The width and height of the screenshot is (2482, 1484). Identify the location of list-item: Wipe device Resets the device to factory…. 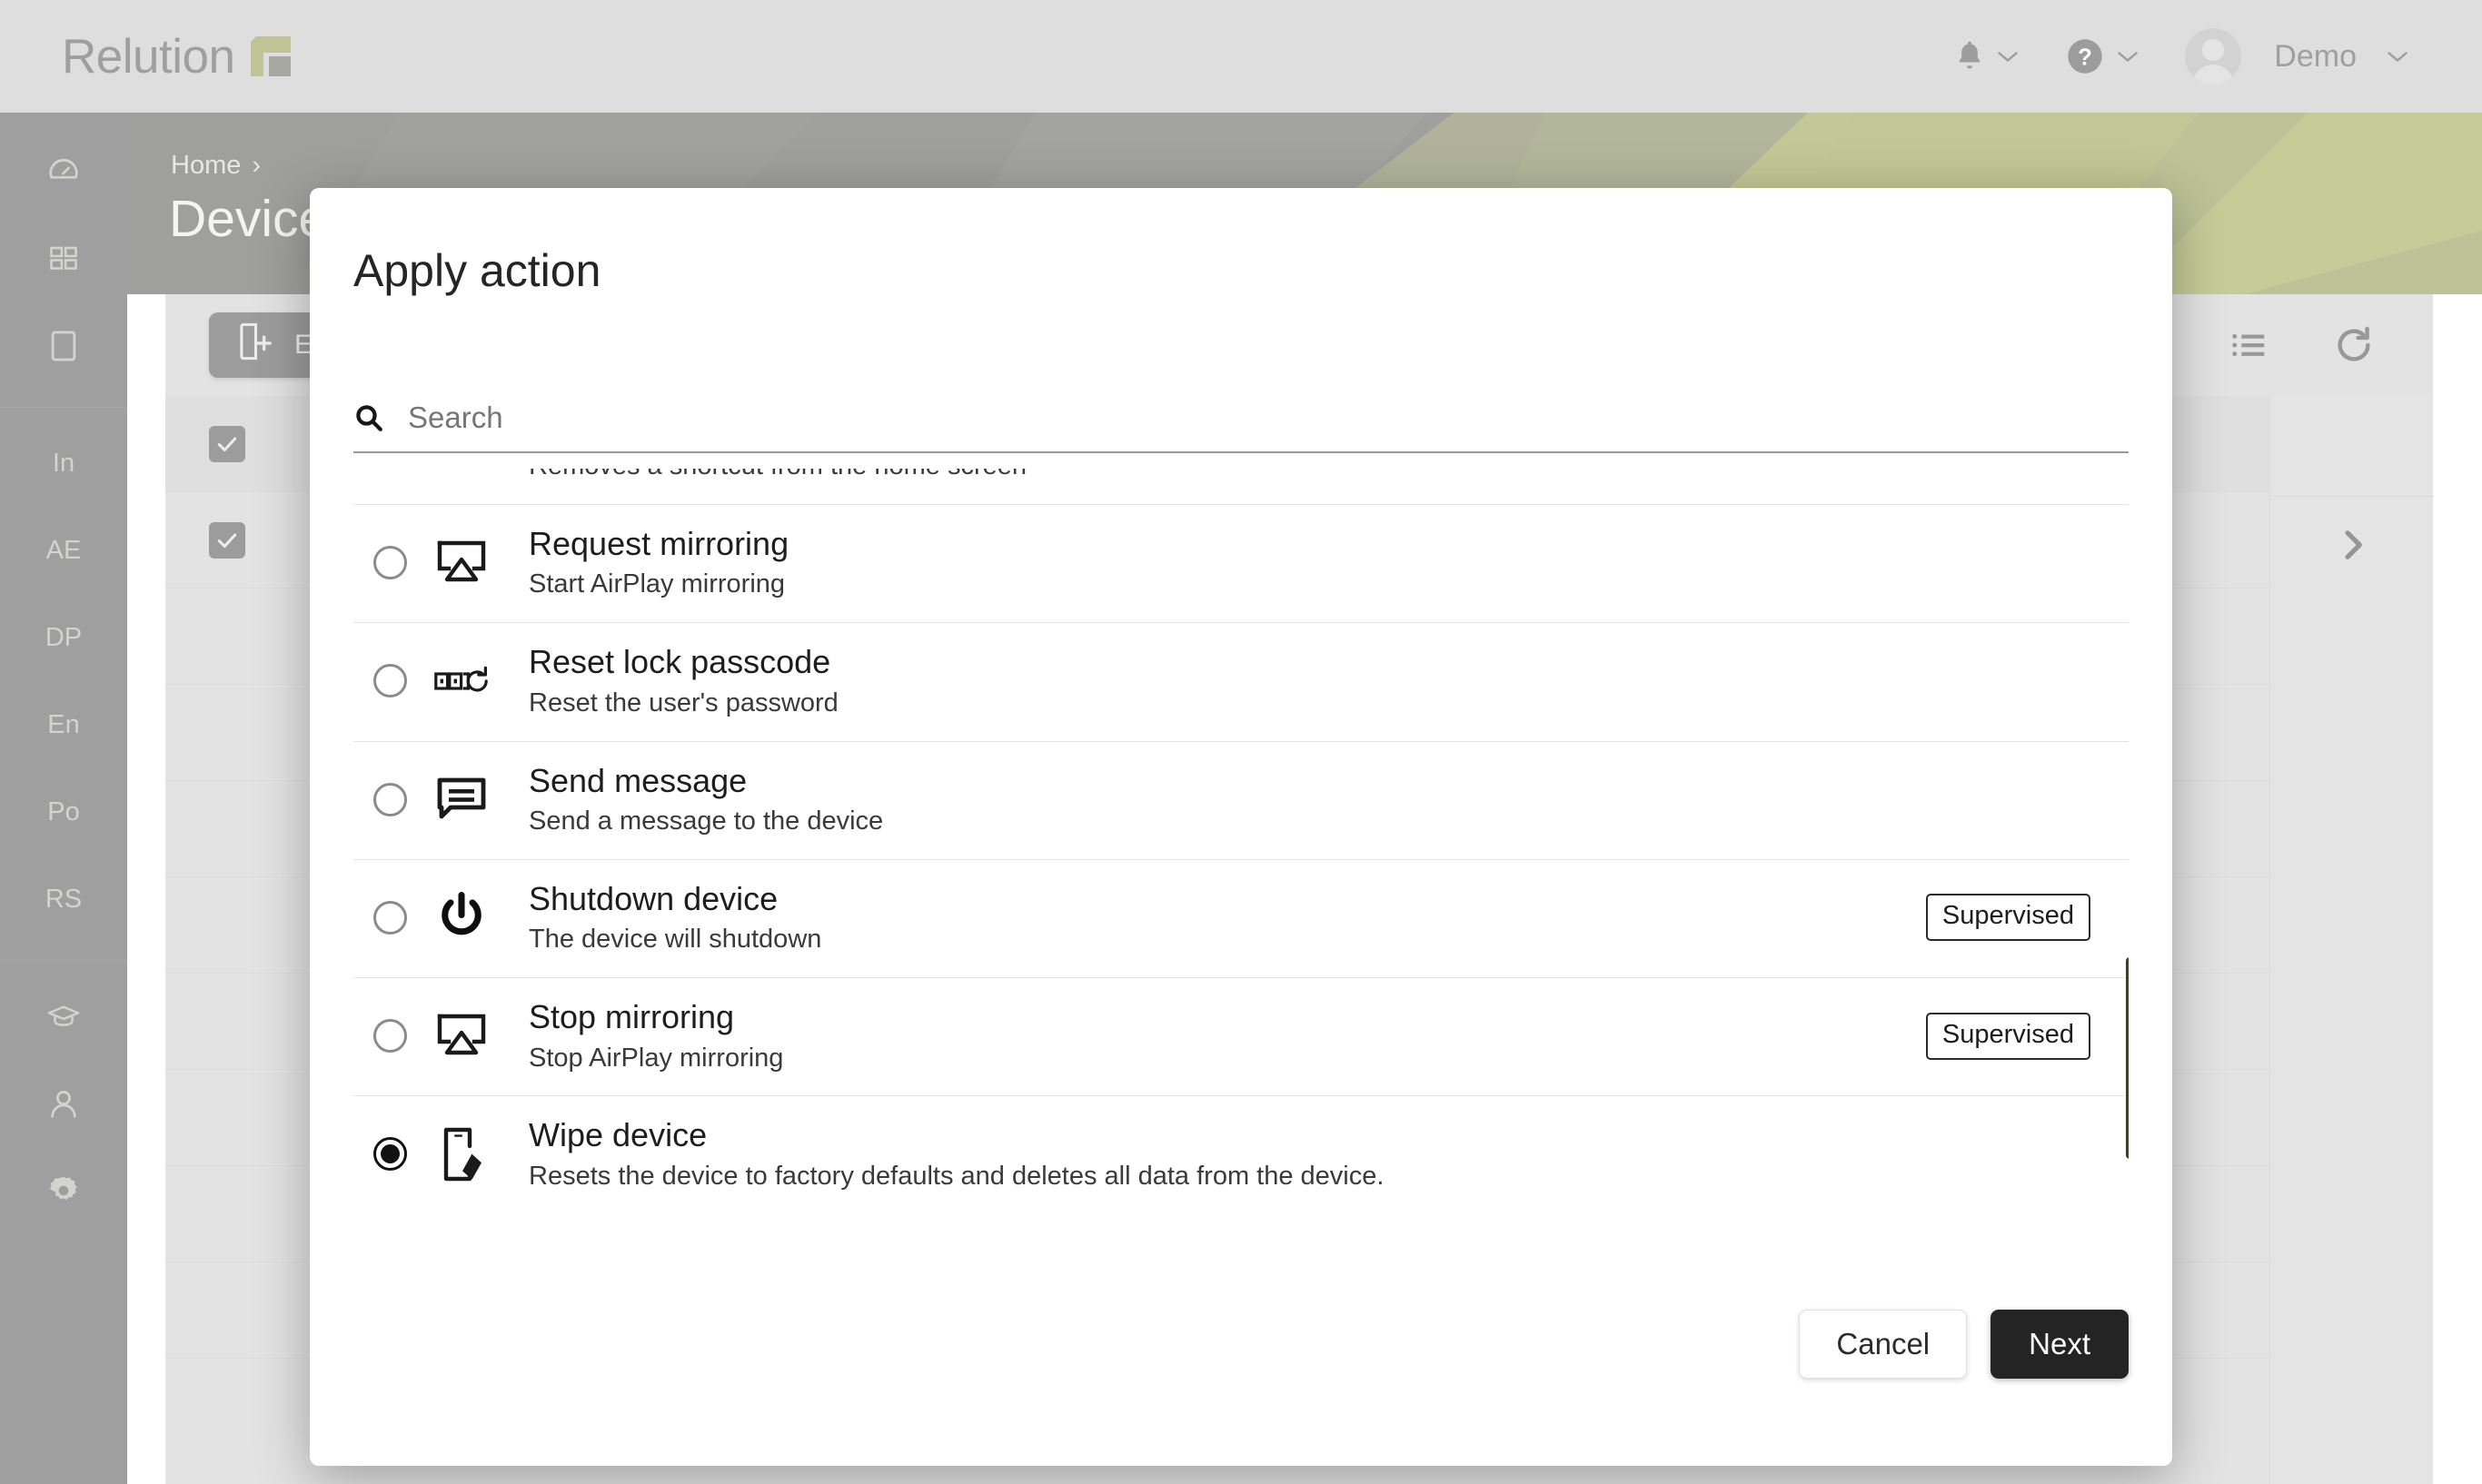
(1241, 1148).